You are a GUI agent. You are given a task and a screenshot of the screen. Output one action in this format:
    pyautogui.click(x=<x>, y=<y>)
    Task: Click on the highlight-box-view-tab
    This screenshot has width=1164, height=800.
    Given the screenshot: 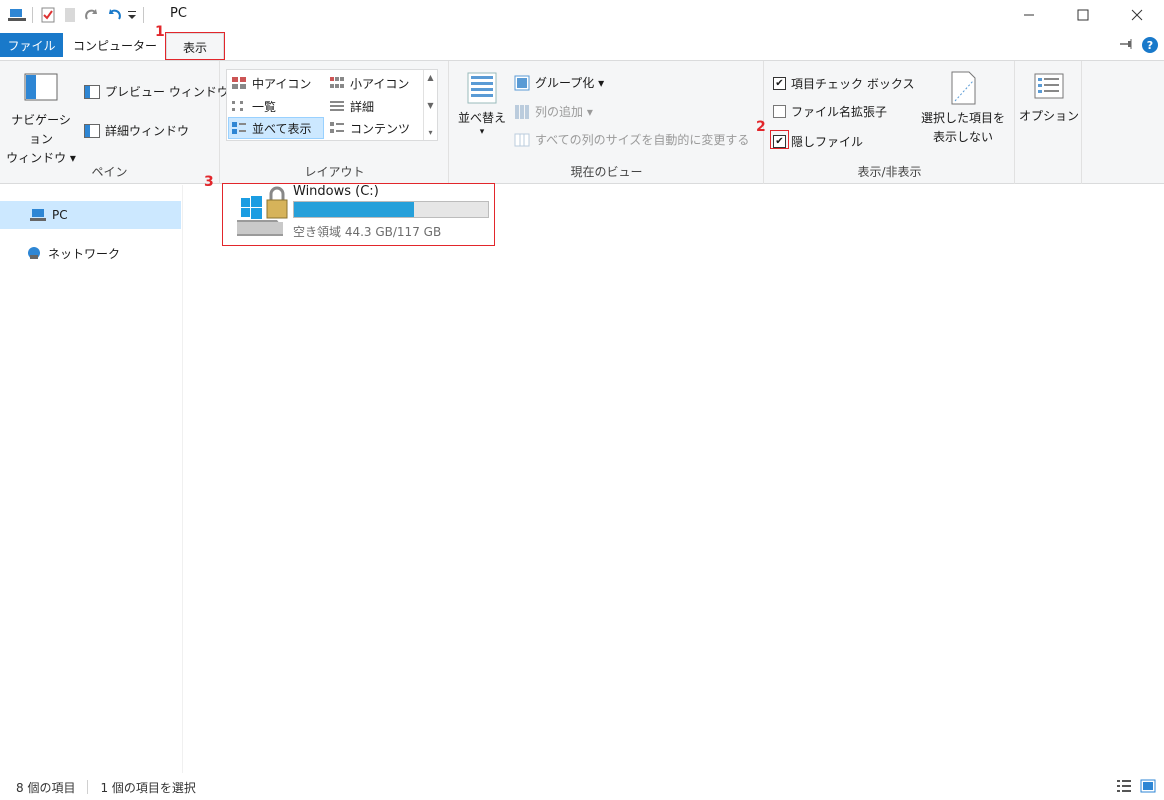 What is the action you would take?
    pyautogui.click(x=195, y=46)
    